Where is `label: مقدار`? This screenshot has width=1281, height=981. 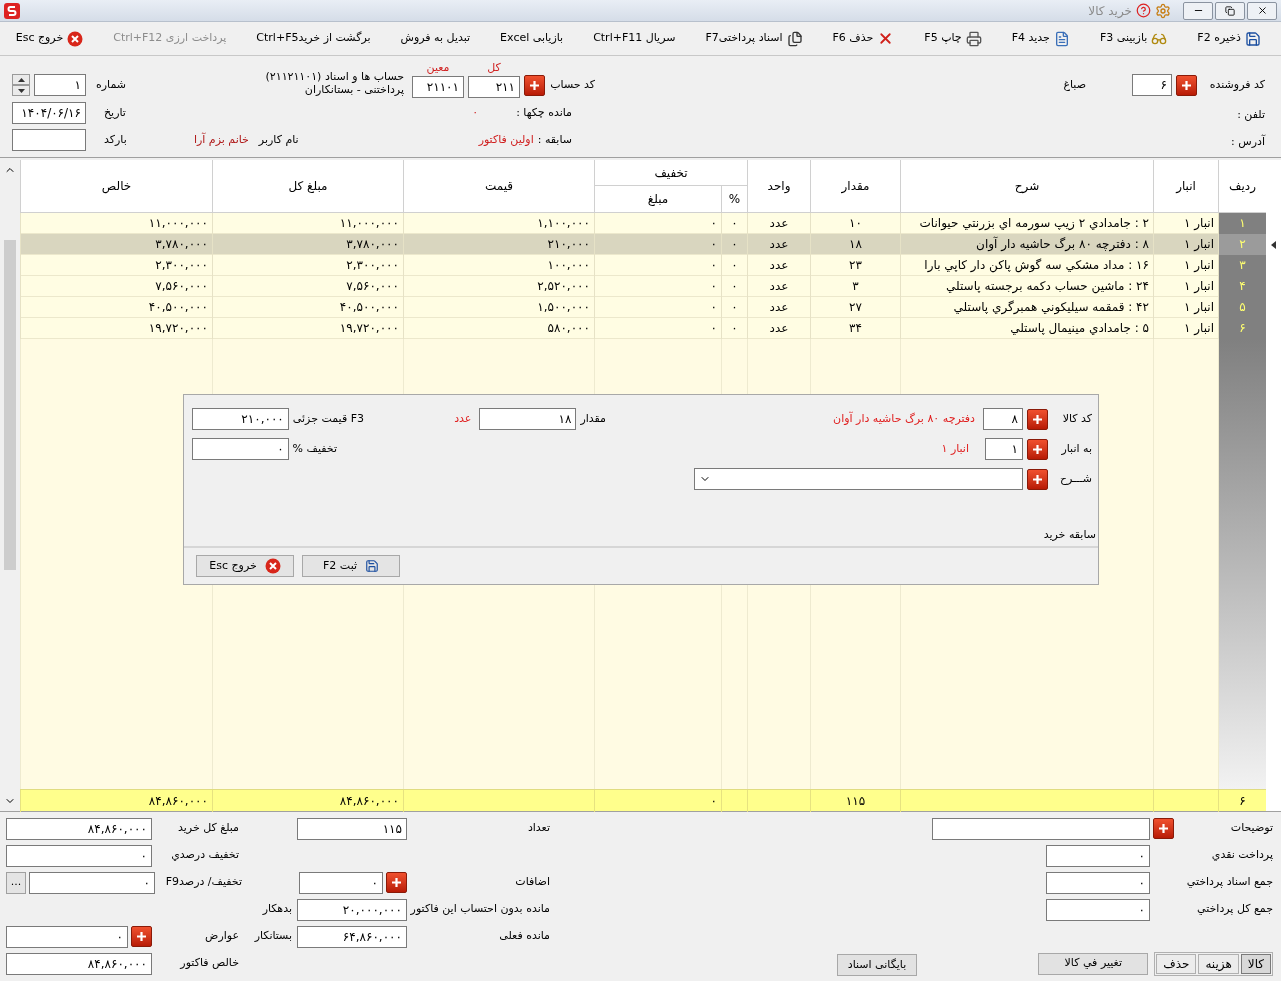 label: مقدار is located at coordinates (593, 418).